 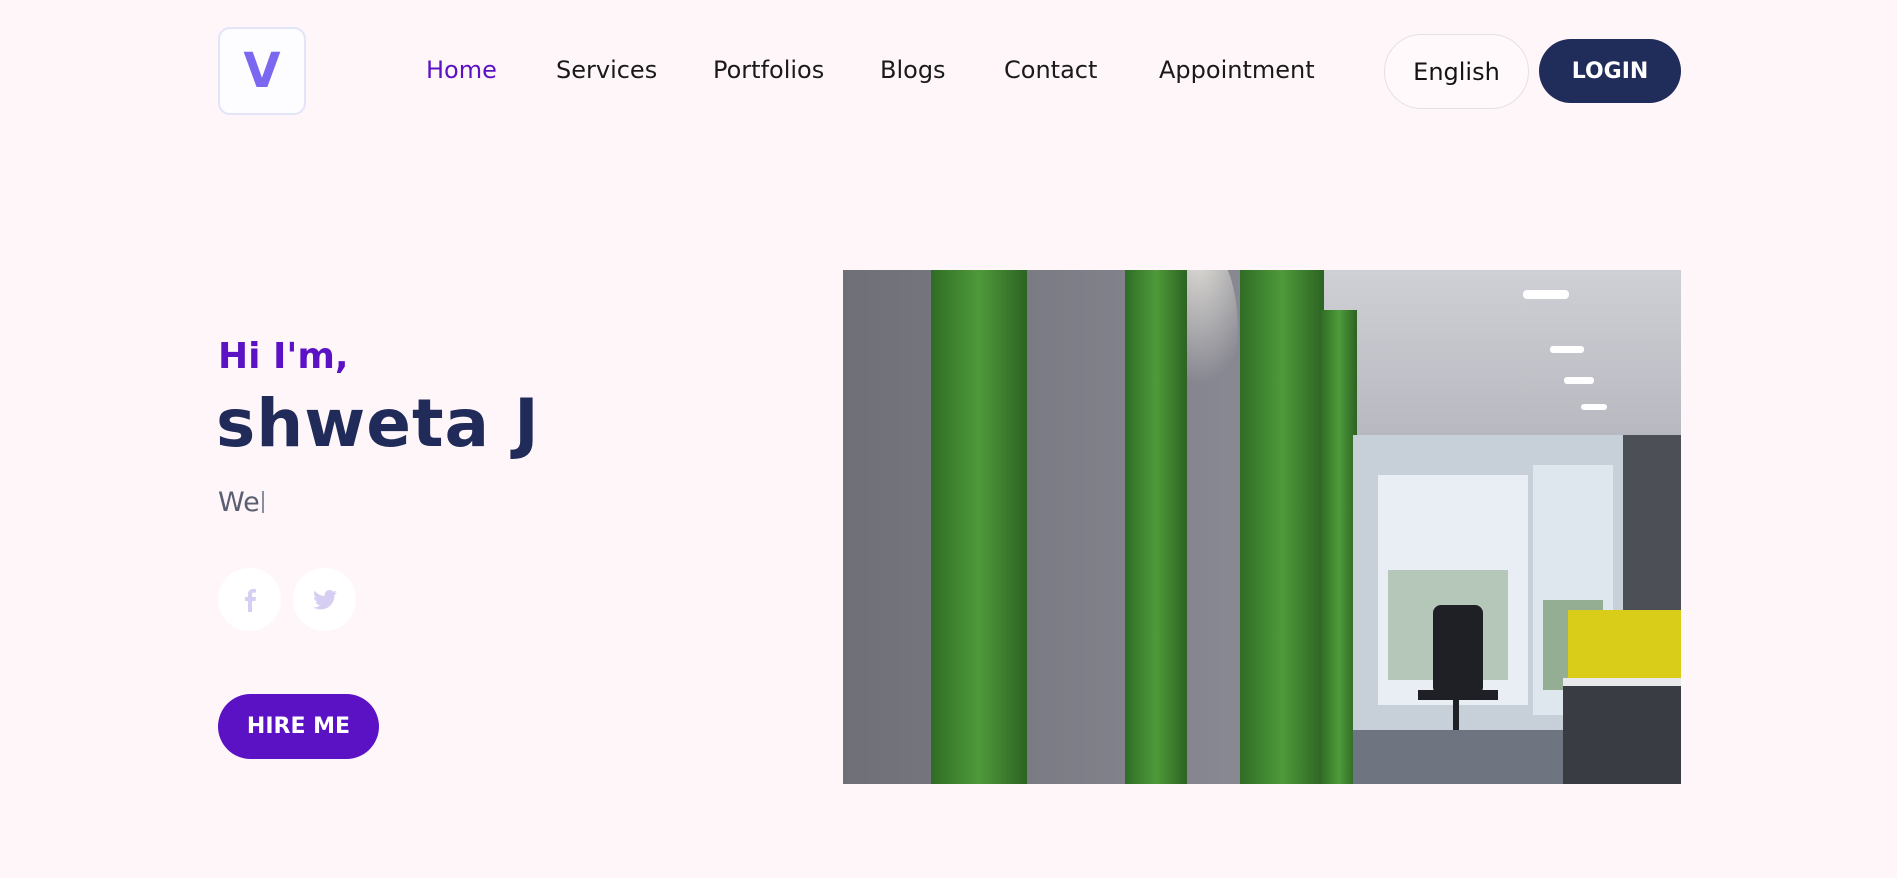 I want to click on language-selector: English, so click(x=1456, y=71).